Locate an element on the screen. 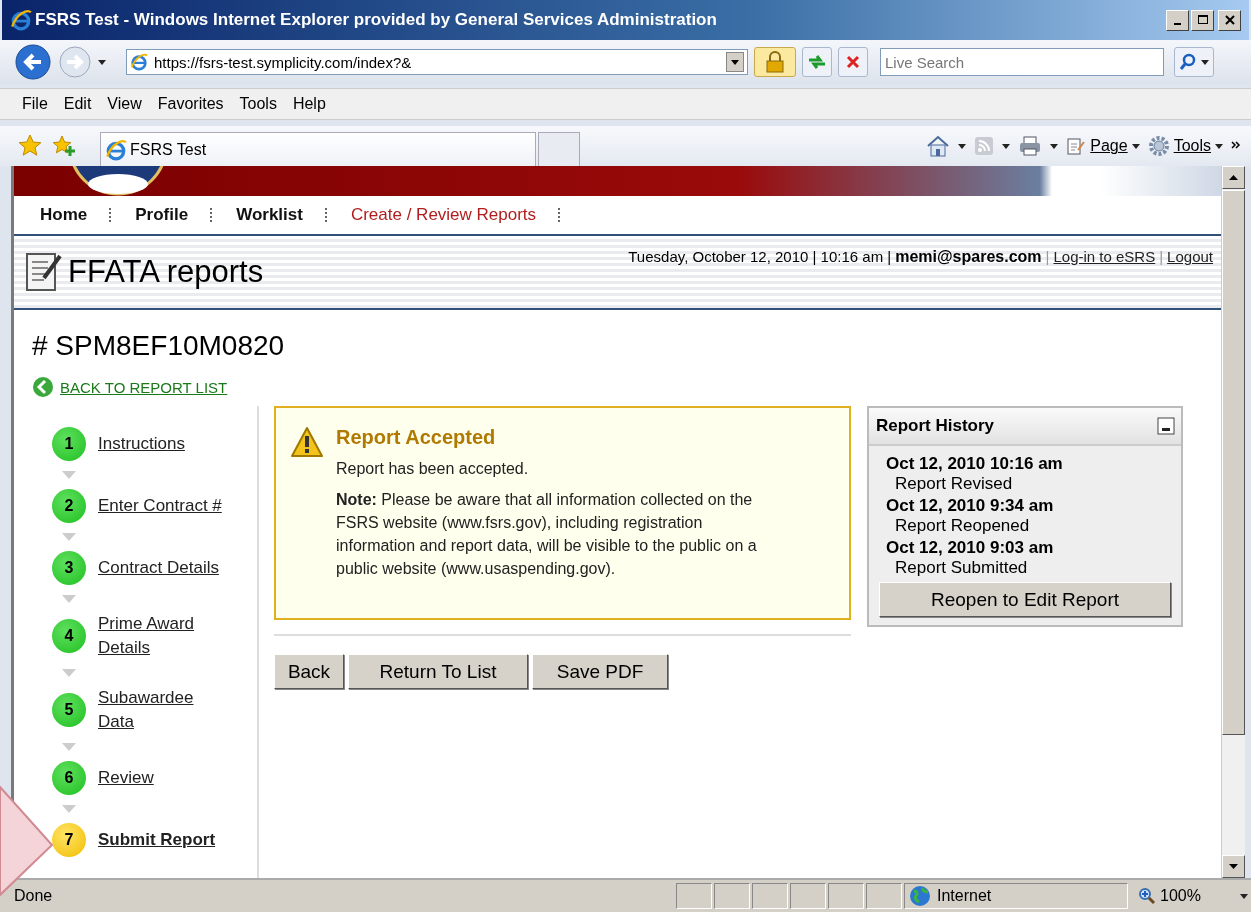 This screenshot has height=912, width=1251. step-number: 2 is located at coordinates (69, 506).